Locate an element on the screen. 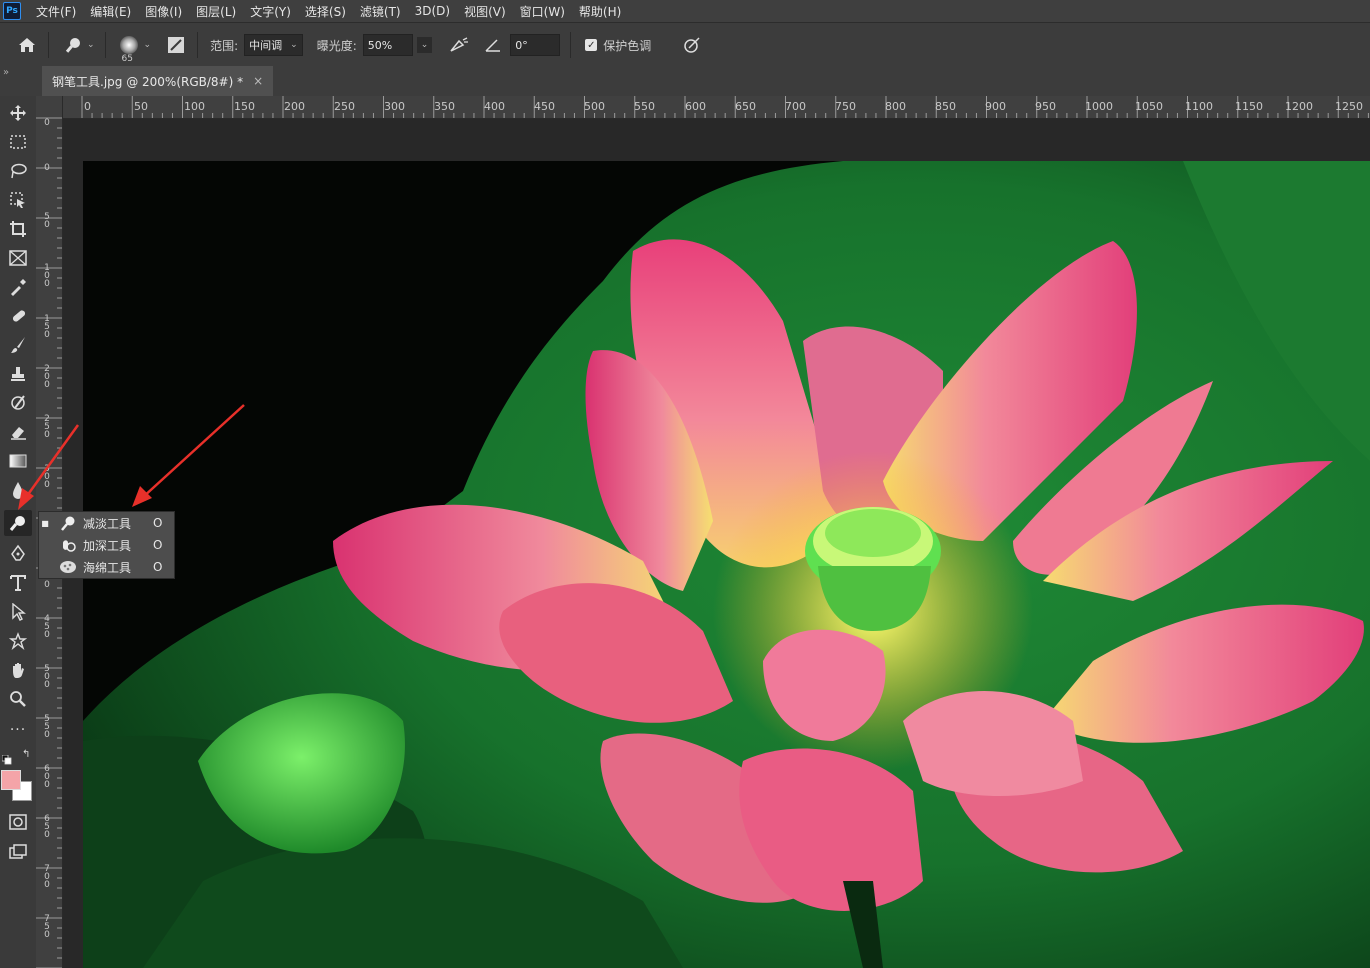 This screenshot has height=968, width=1370. chevron-down-icon: ⌄ is located at coordinates (294, 45).